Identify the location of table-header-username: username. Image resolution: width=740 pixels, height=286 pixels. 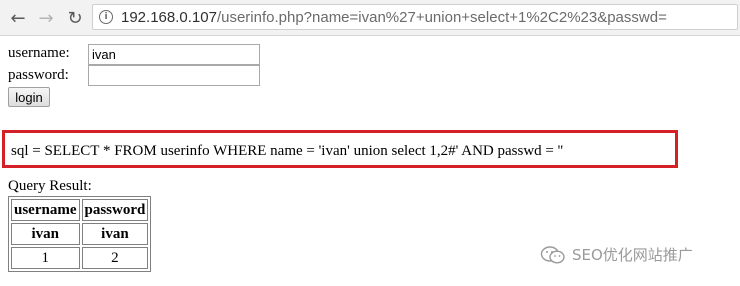
(45, 210).